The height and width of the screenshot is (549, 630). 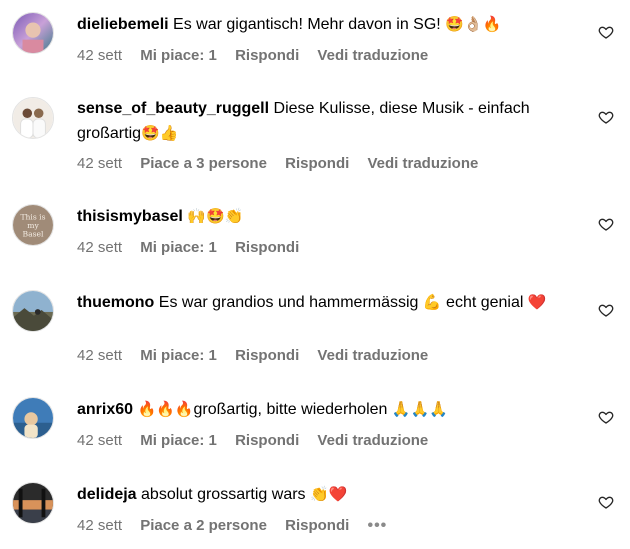 What do you see at coordinates (123, 24) in the screenshot?
I see `comment-username: dieliebemeli` at bounding box center [123, 24].